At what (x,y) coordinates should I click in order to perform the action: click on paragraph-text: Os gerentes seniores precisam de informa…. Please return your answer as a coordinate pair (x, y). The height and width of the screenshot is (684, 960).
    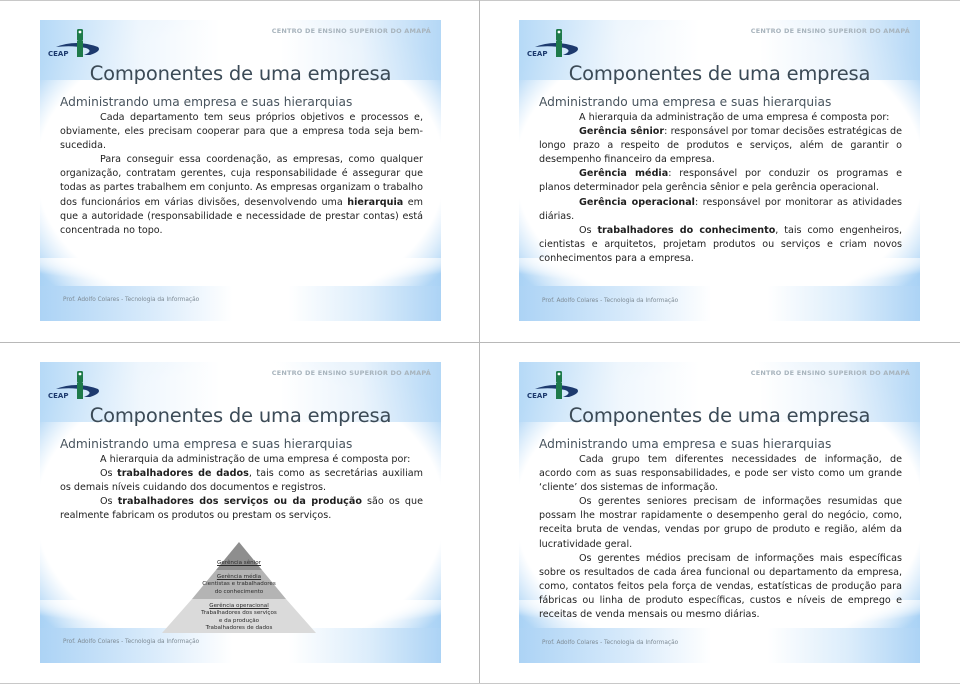
    Looking at the image, I should click on (720, 523).